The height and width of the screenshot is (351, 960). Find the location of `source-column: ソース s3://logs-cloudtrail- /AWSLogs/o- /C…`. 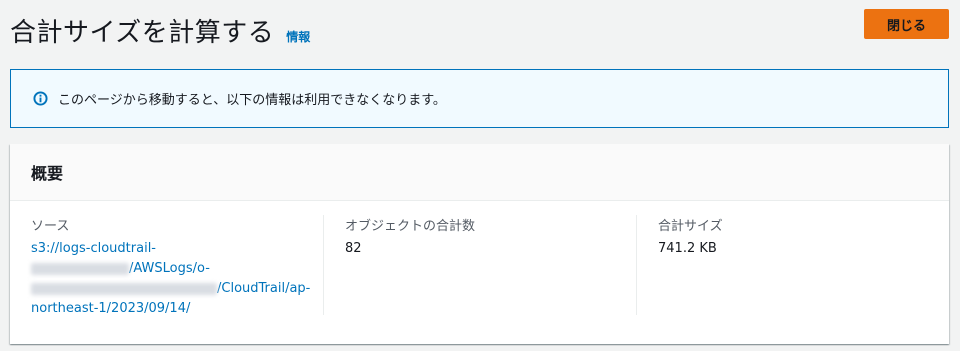

source-column: ソース s3://logs-cloudtrail- /AWSLogs/o- /C… is located at coordinates (166, 270).